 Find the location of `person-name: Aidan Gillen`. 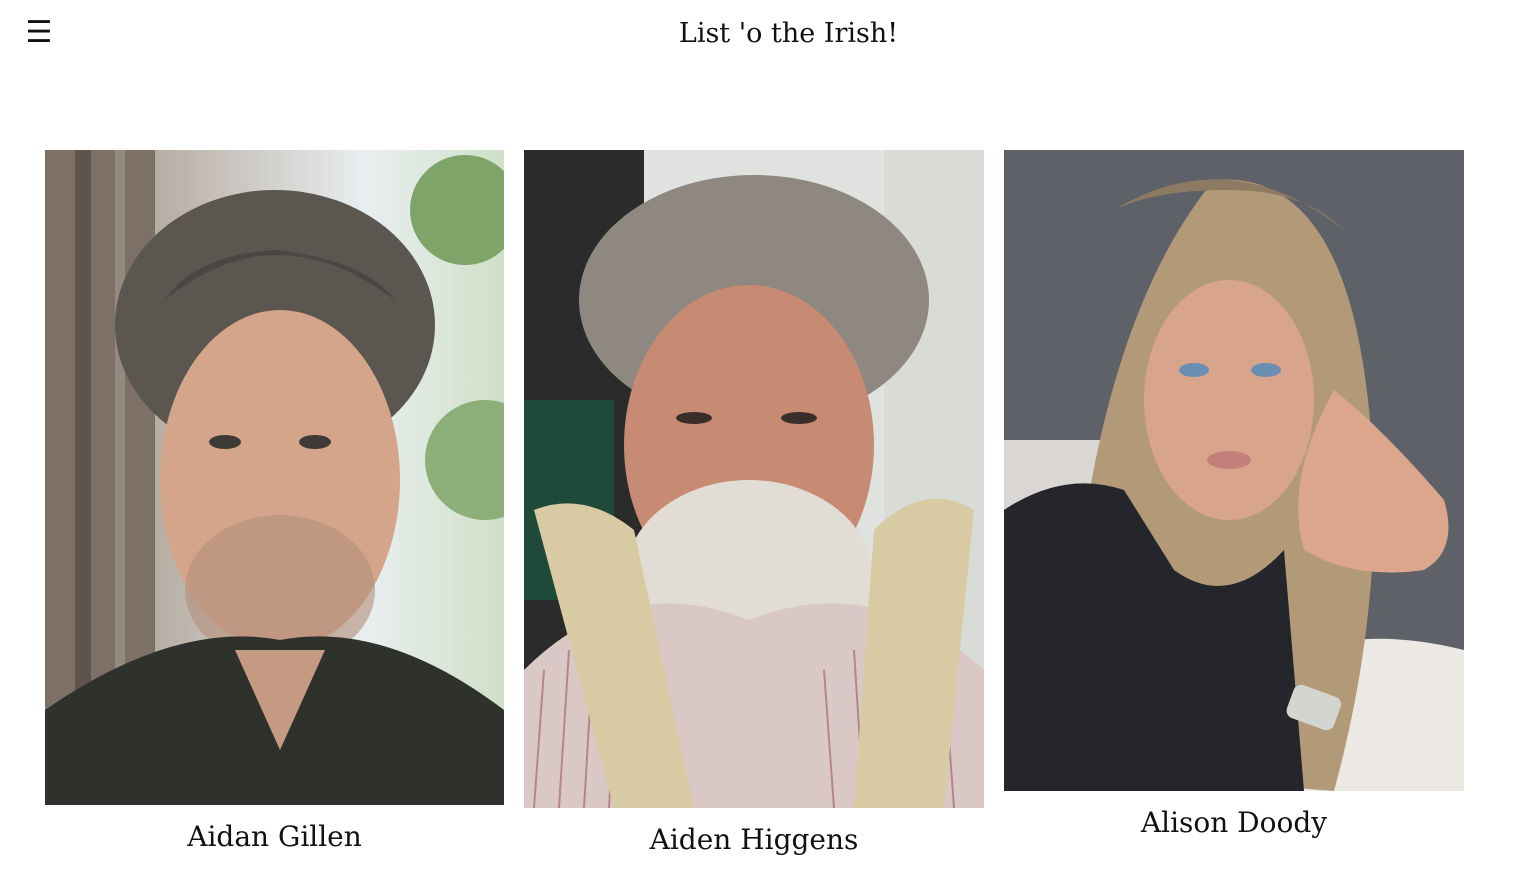

person-name: Aidan Gillen is located at coordinates (274, 837).